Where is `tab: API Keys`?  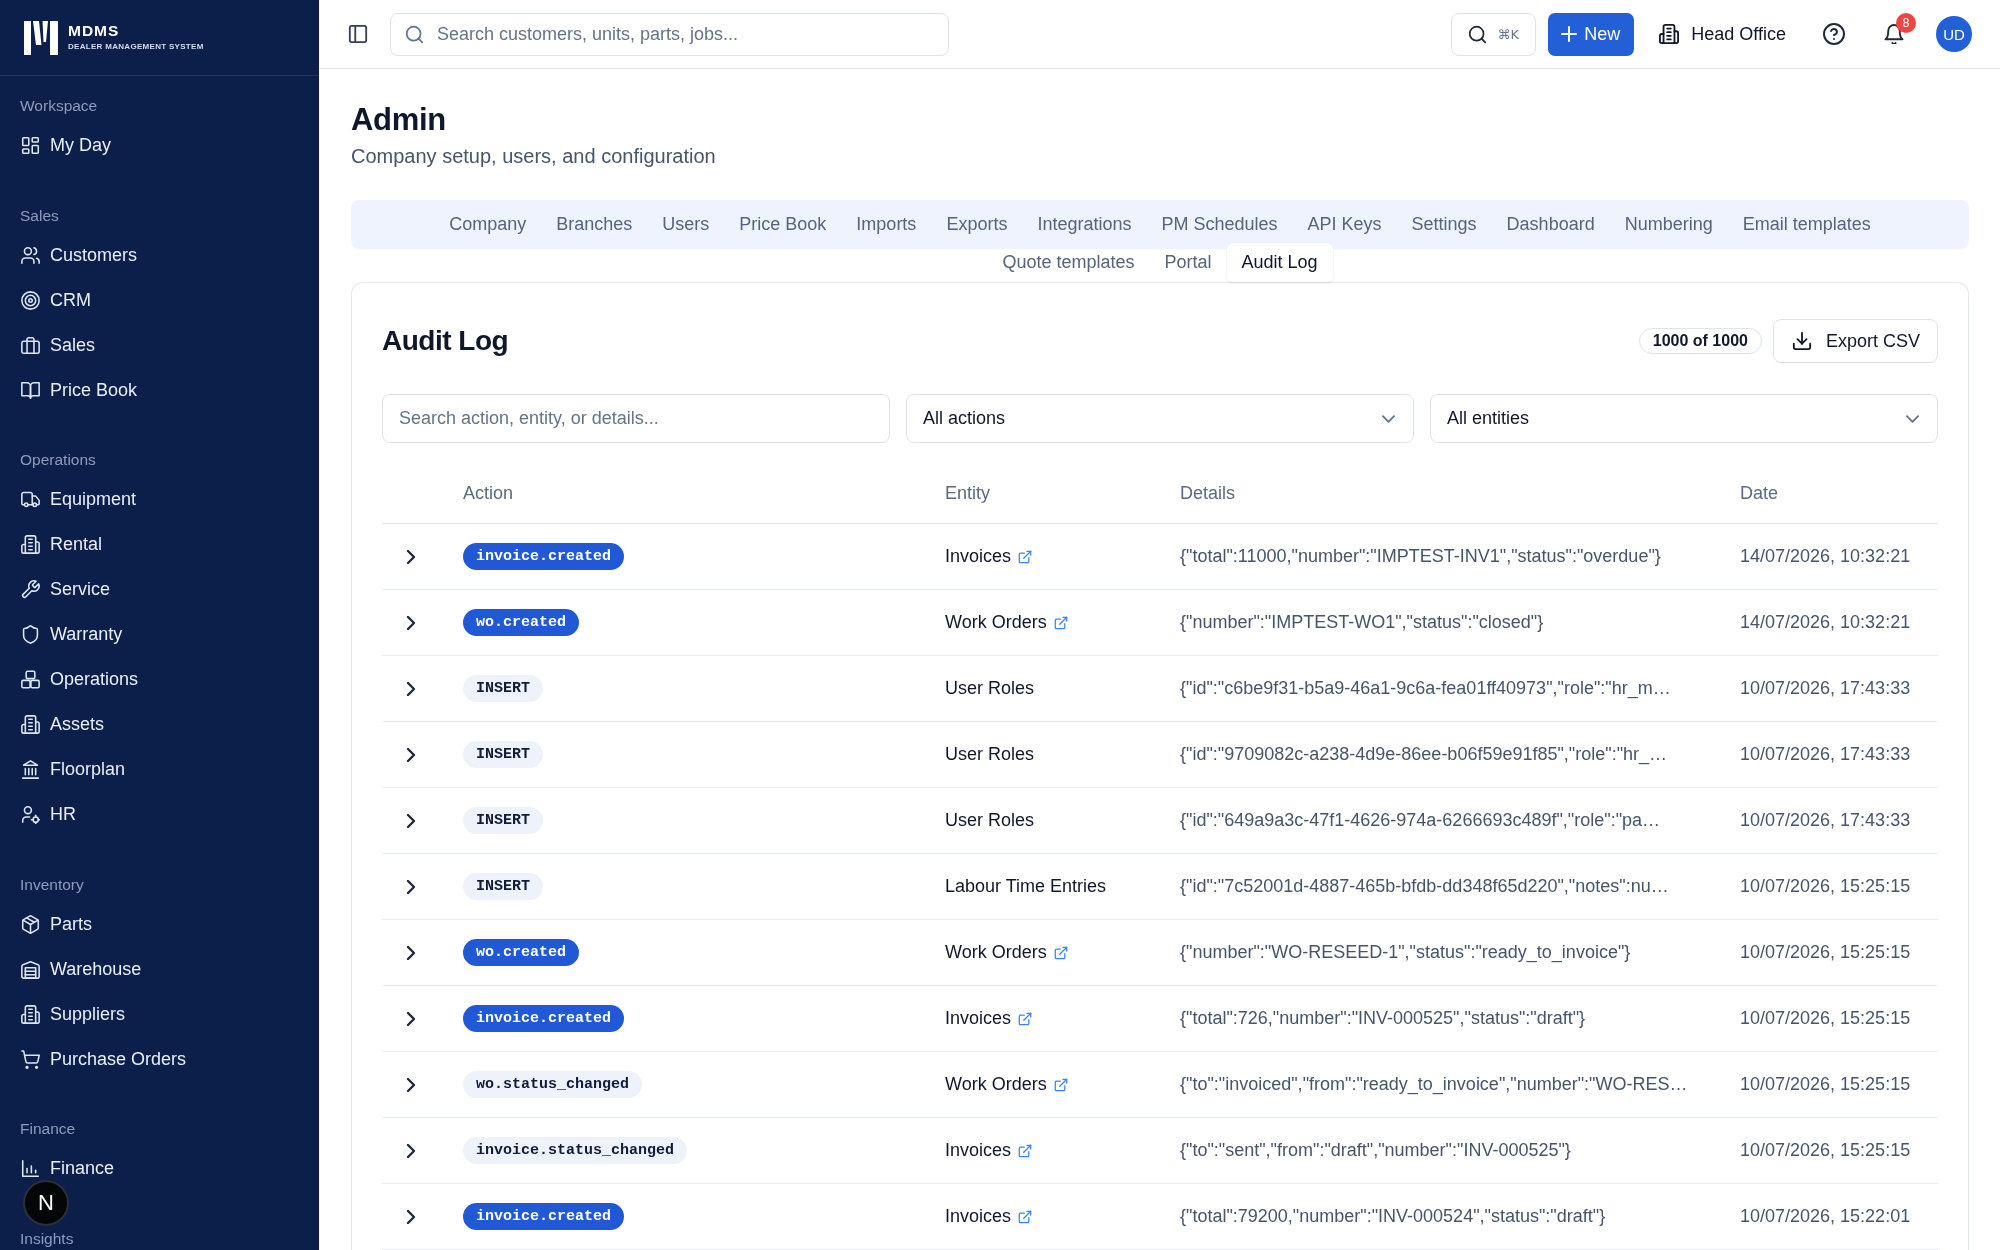
tab: API Keys is located at coordinates (1344, 224).